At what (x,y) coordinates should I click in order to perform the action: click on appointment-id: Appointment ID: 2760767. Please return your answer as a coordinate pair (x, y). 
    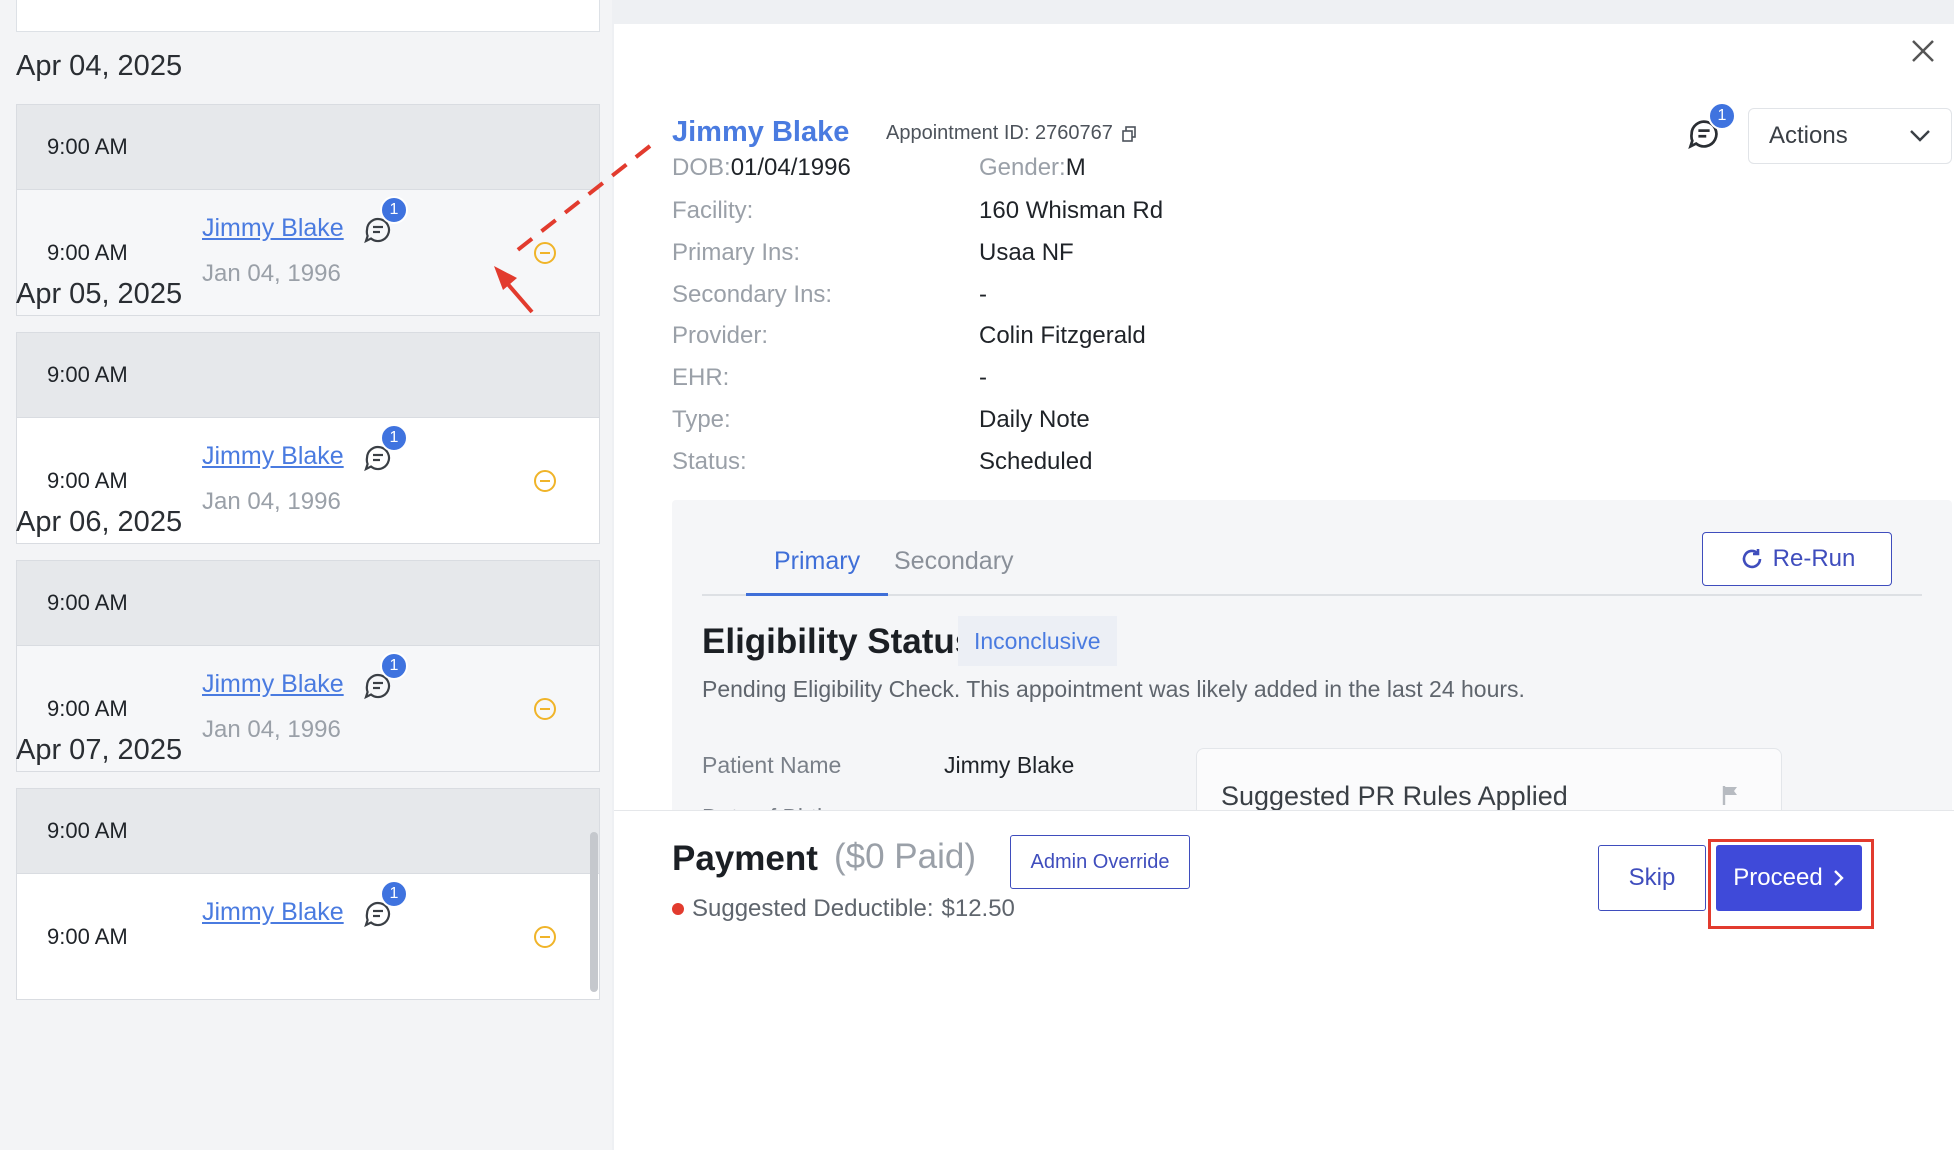
    Looking at the image, I should click on (1011, 133).